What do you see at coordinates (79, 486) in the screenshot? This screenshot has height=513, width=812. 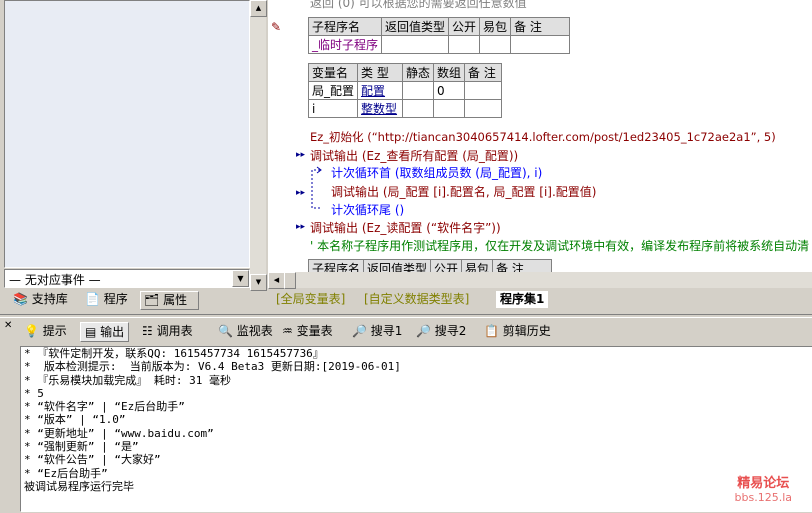 I see `output-line: 被调试易程序运行完毕` at bounding box center [79, 486].